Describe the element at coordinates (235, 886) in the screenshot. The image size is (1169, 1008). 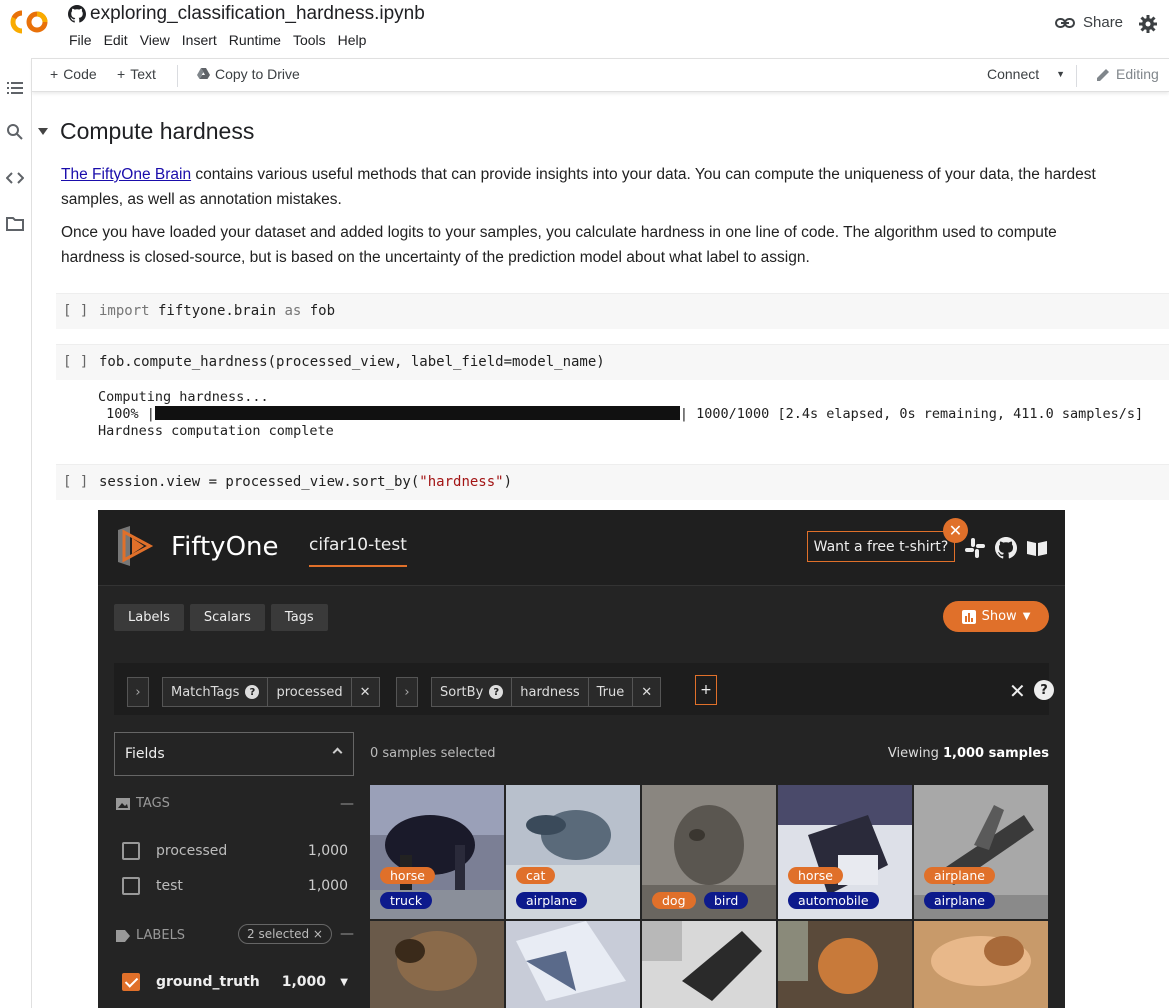
I see `tag-row-test: test 1,000` at that location.